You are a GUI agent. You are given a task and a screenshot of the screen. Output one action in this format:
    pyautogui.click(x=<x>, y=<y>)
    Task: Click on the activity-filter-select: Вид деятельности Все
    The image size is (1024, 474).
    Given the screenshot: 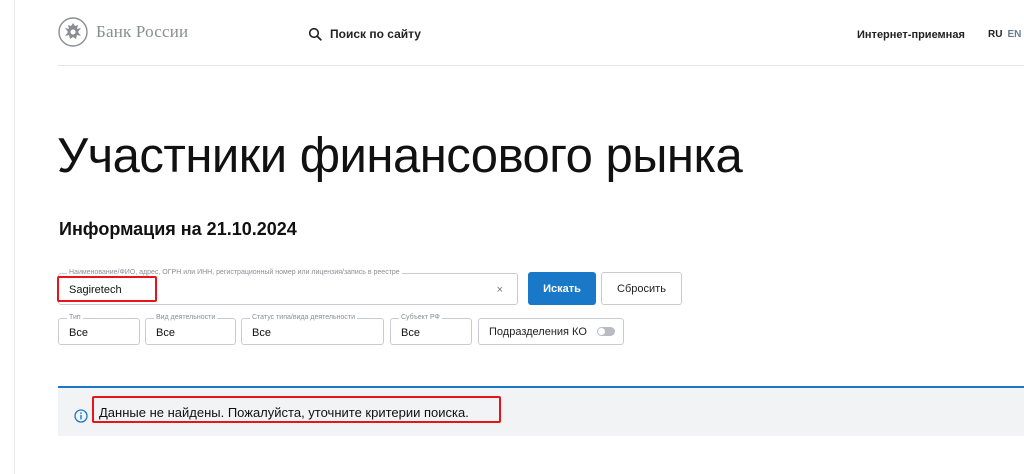 What is the action you would take?
    pyautogui.click(x=190, y=329)
    